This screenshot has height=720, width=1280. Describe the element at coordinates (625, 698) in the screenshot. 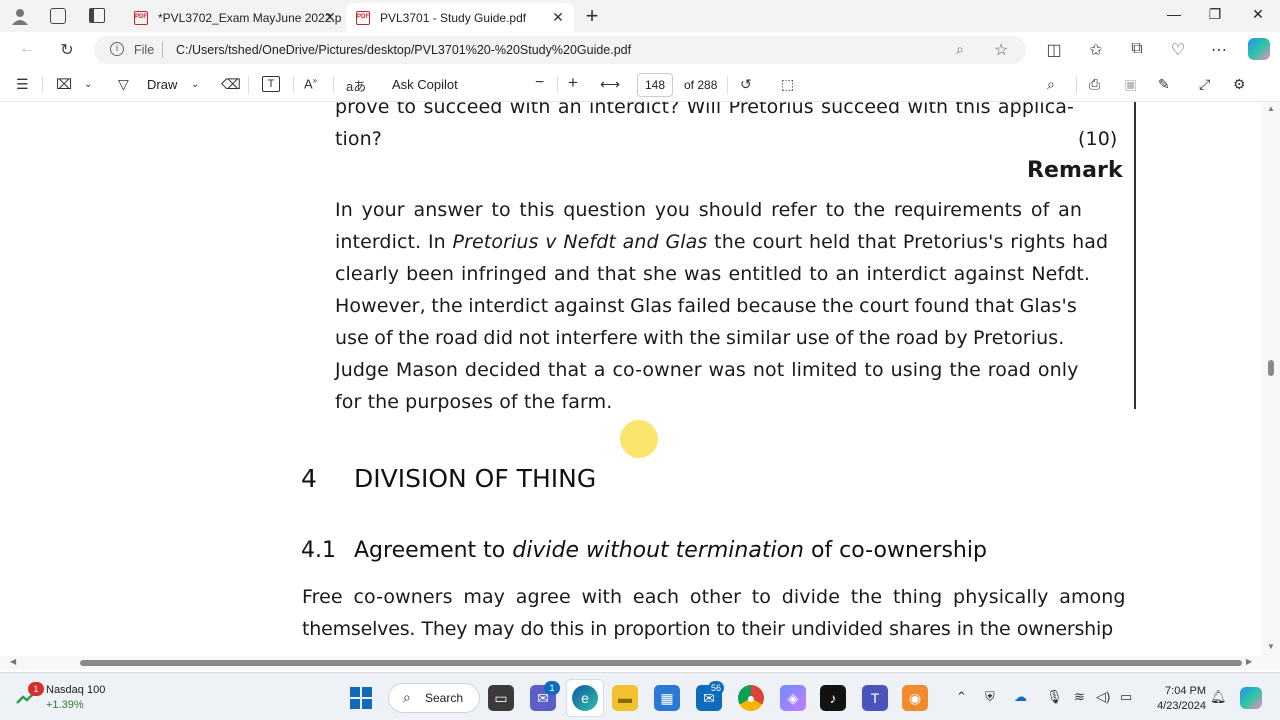

I see `file-explorer-icon: ▬` at that location.